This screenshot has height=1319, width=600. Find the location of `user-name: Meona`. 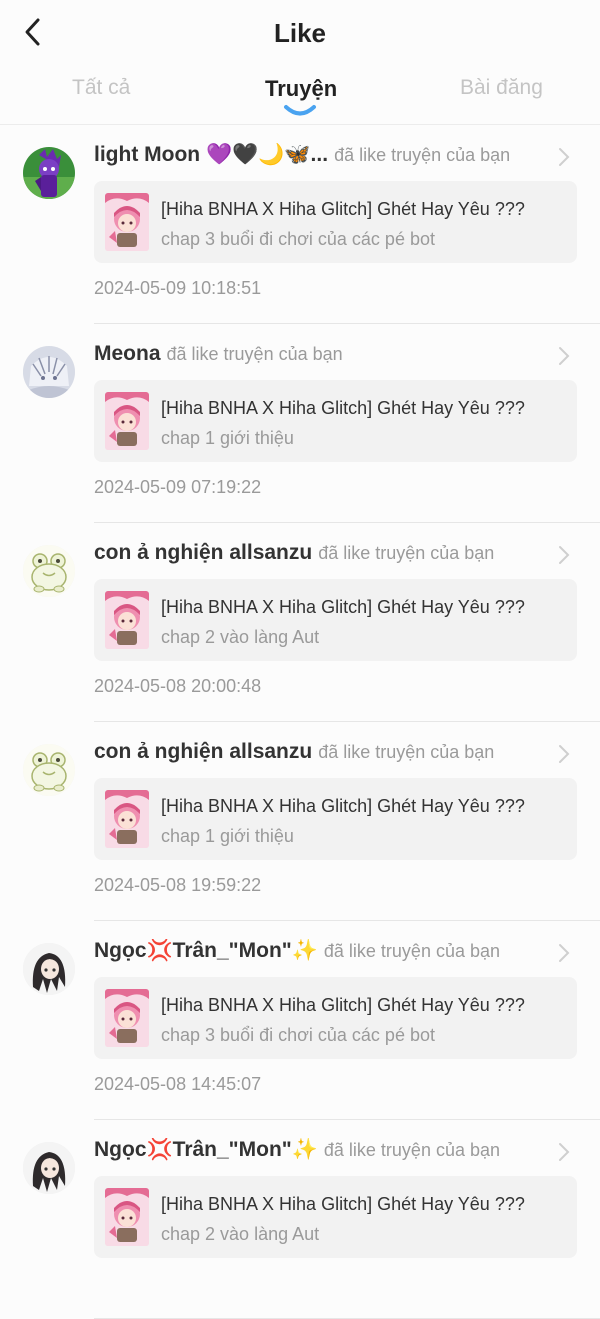

user-name: Meona is located at coordinates (127, 353).